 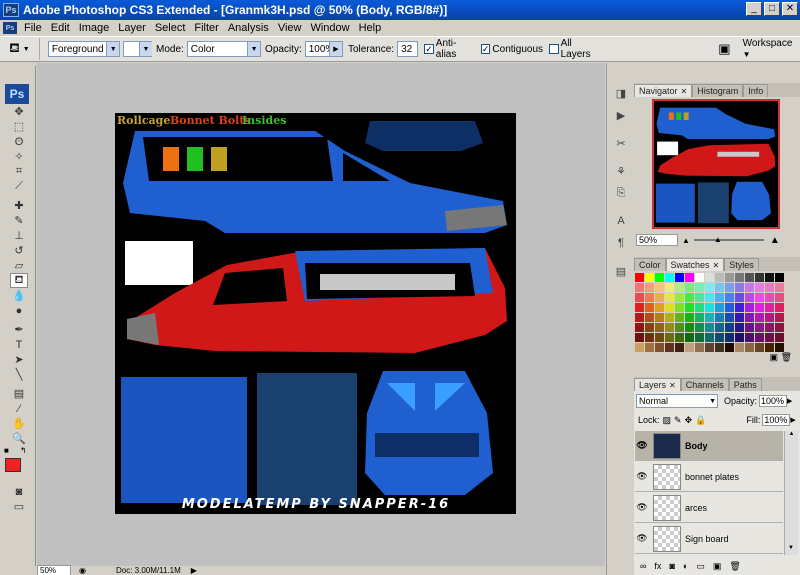 What do you see at coordinates (621, 271) in the screenshot?
I see `layer-comps-icon: ▤` at bounding box center [621, 271].